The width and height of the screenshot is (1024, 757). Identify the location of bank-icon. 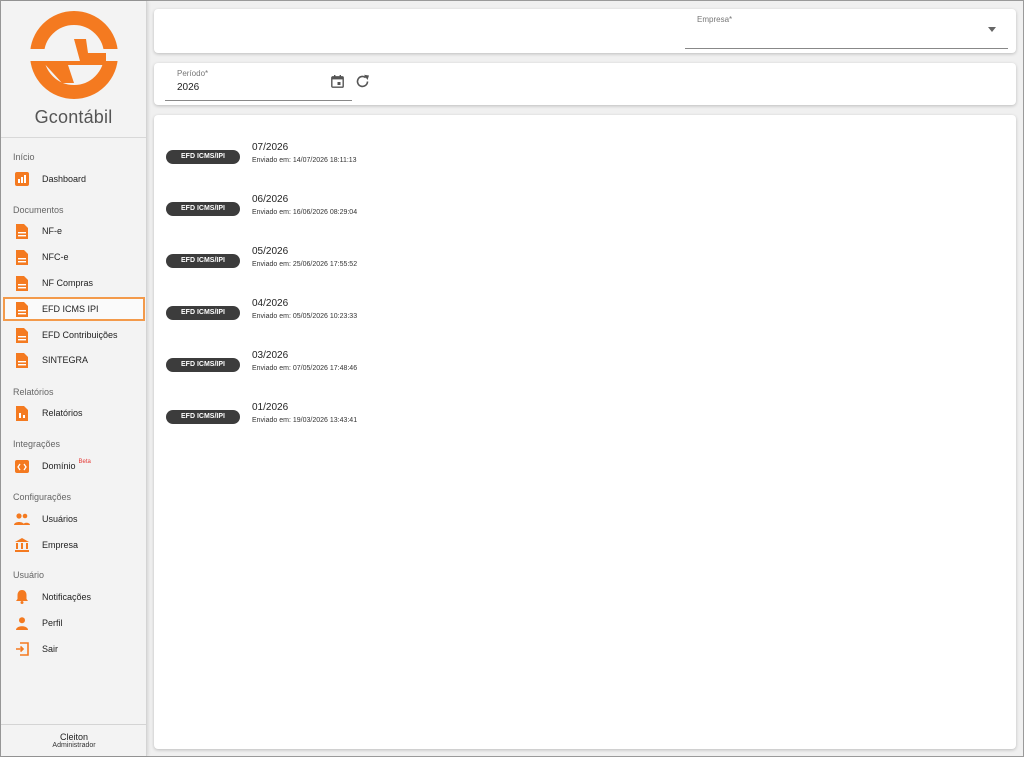
(22, 545).